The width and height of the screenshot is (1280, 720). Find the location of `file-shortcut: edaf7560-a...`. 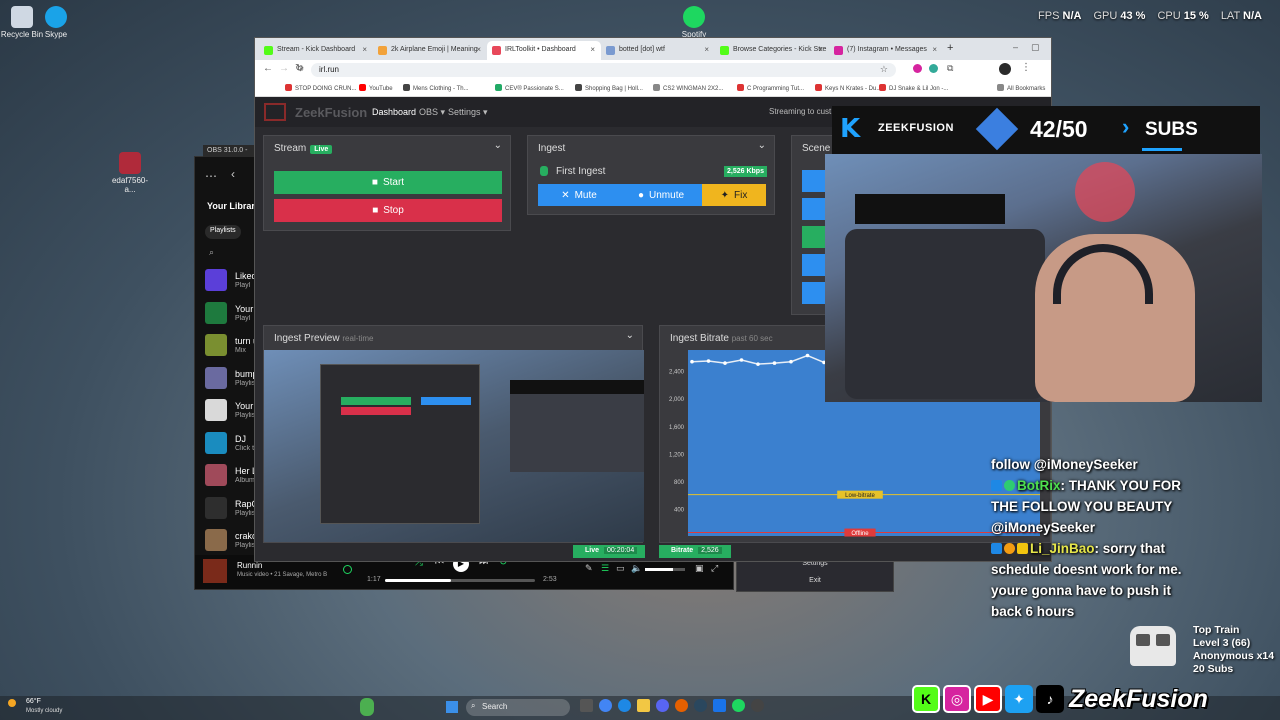

file-shortcut: edaf7560-a... is located at coordinates (130, 173).